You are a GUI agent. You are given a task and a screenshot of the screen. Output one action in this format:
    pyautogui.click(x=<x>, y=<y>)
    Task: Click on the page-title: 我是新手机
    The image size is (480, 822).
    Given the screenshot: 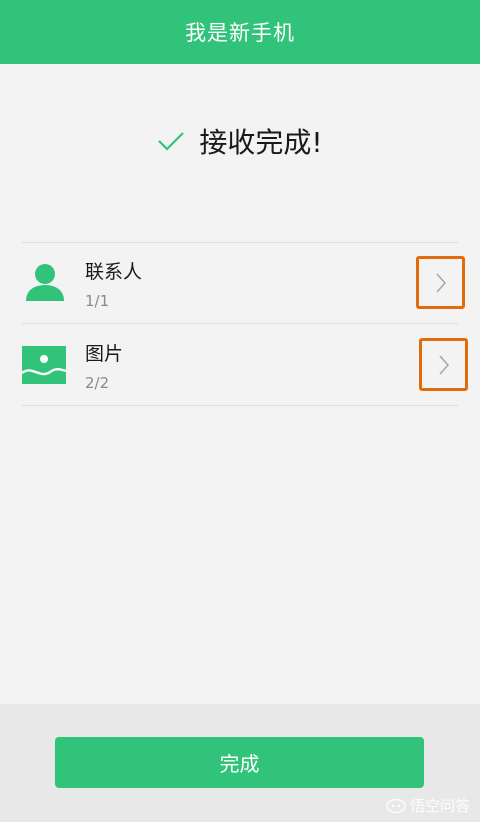 What is the action you would take?
    pyautogui.click(x=240, y=33)
    